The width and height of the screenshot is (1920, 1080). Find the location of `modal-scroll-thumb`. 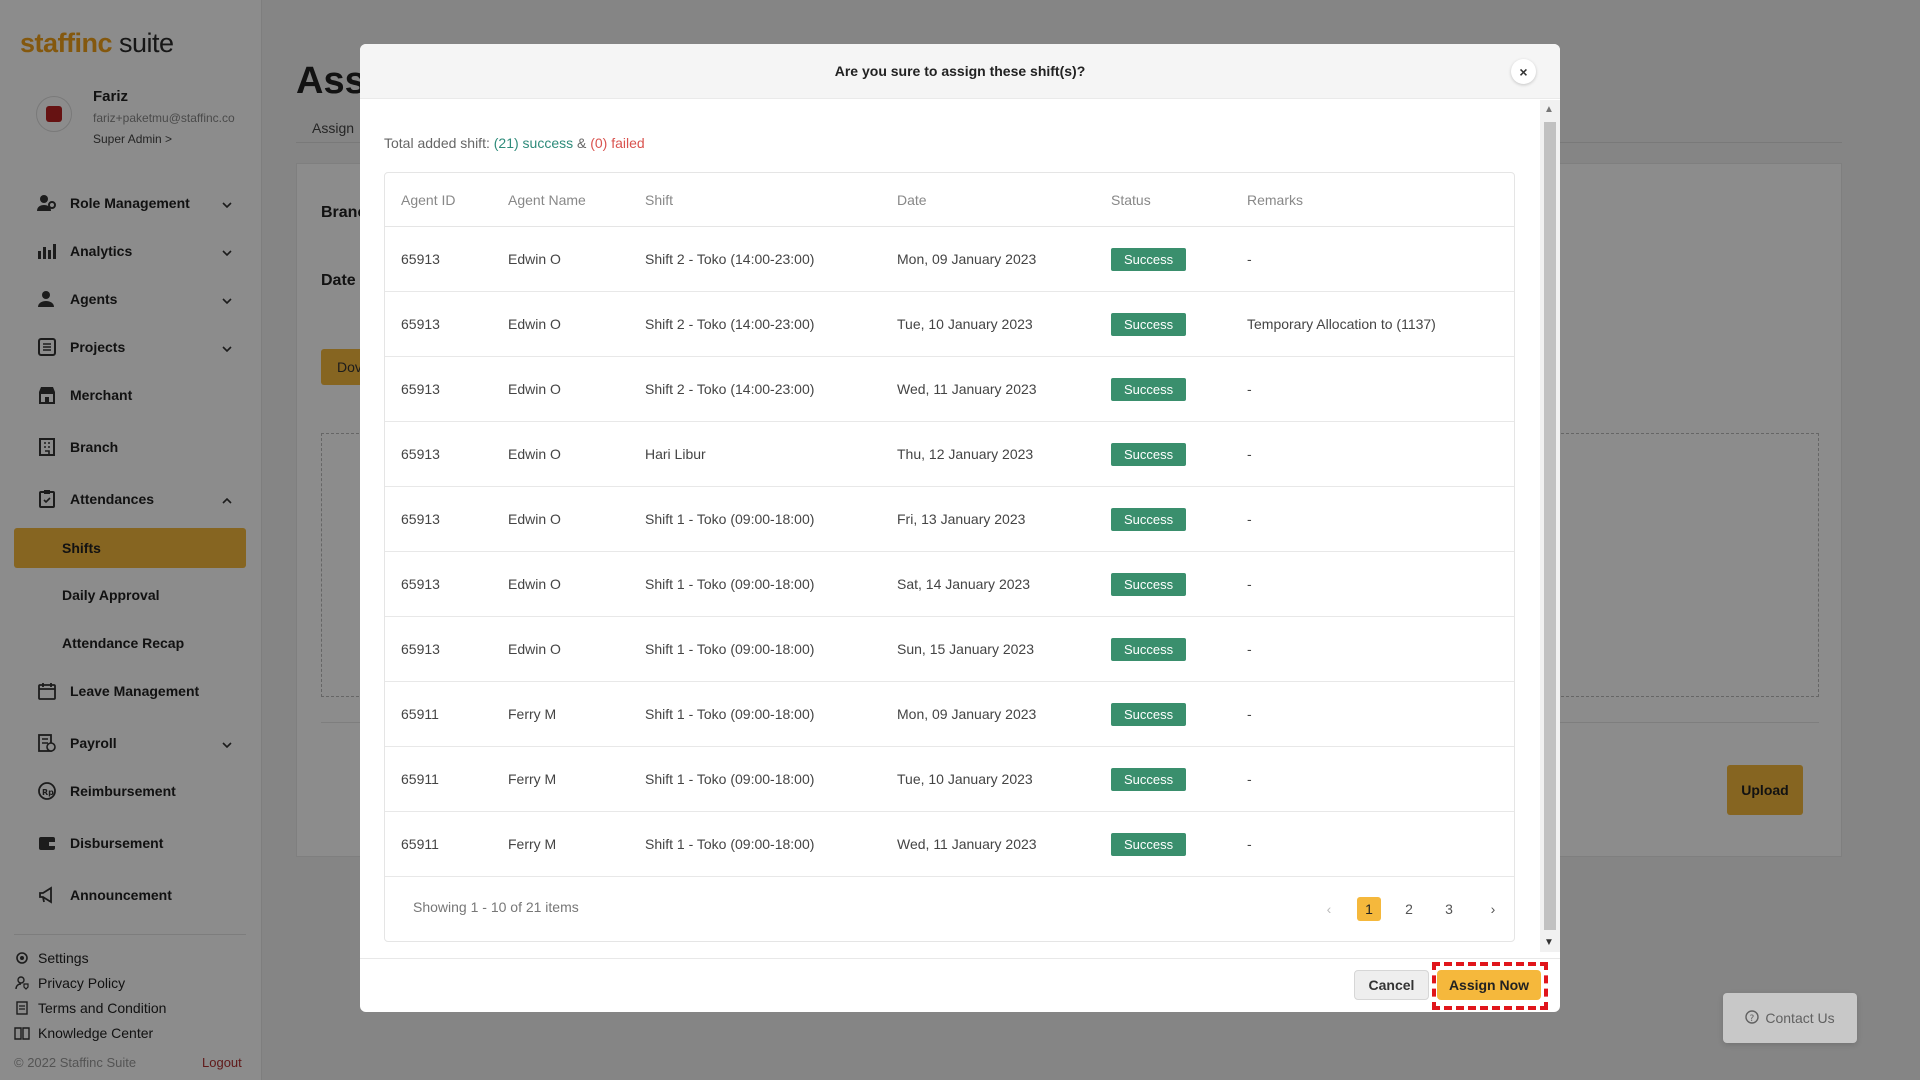

modal-scroll-thumb is located at coordinates (1550, 526).